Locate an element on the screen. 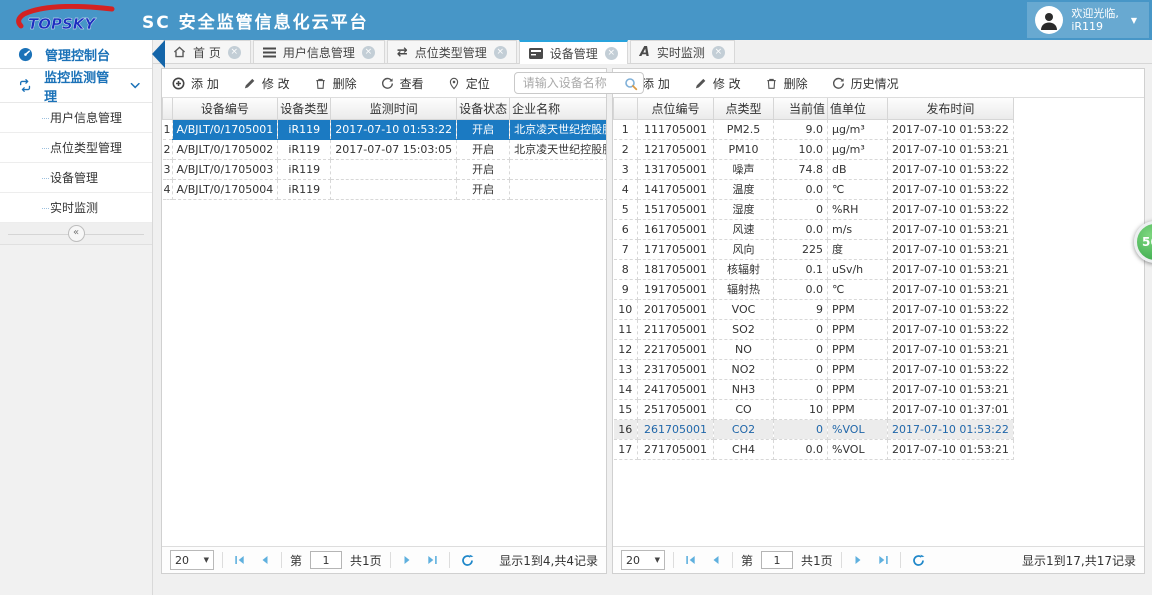  tab-point-type: ⇄ 点位类型管理 × is located at coordinates (451, 51).